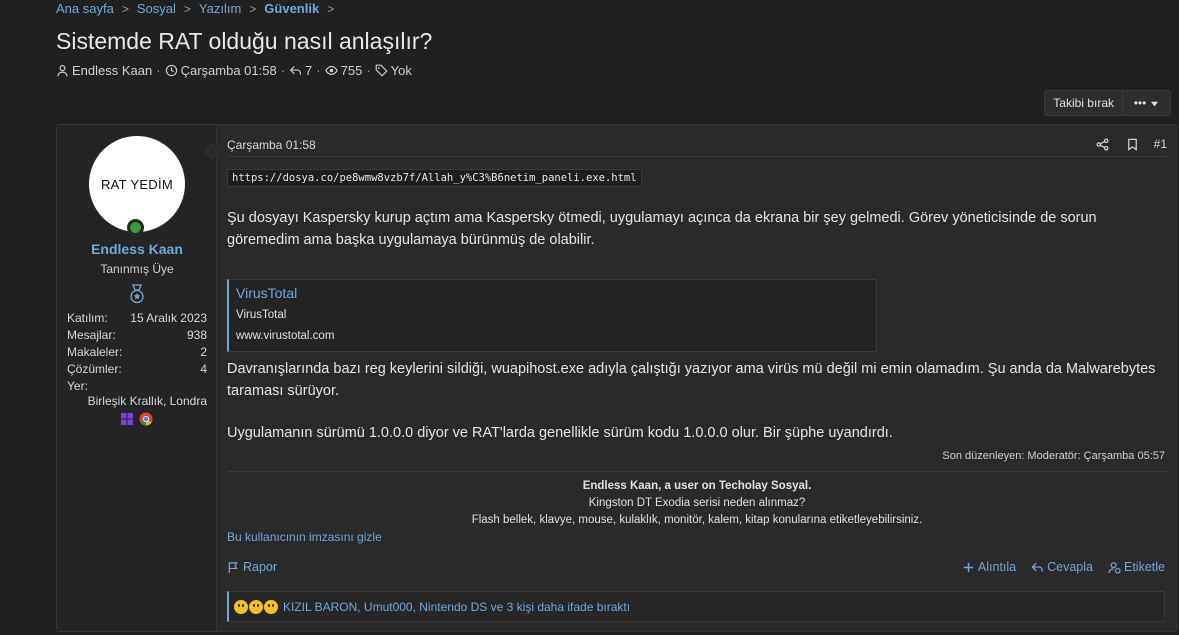 This screenshot has height=635, width=1179. Describe the element at coordinates (997, 567) in the screenshot. I see `quote-label: Alıntıla` at that location.